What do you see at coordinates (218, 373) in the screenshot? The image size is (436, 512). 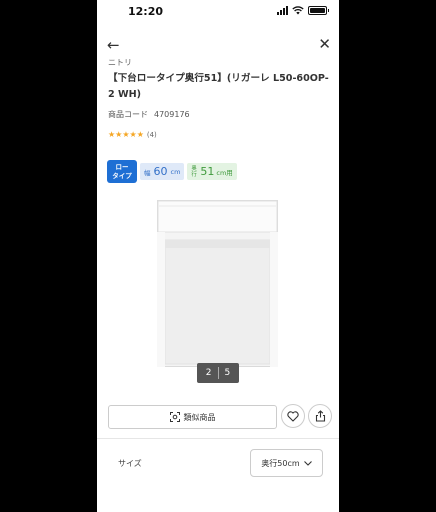 I see `image-pager: 2 5` at bounding box center [218, 373].